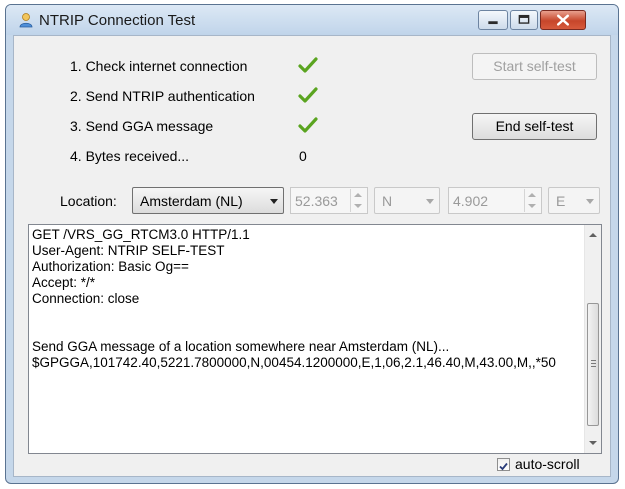 Image resolution: width=625 pixels, height=489 pixels. Describe the element at coordinates (532, 200) in the screenshot. I see `longitude-spin-buttons` at that location.